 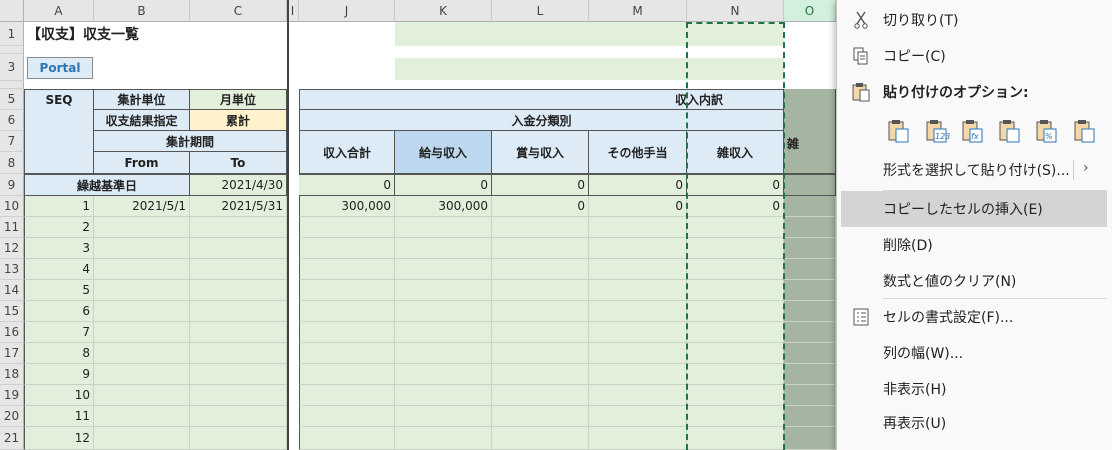 I want to click on seq-cell: 2, so click(x=59, y=227).